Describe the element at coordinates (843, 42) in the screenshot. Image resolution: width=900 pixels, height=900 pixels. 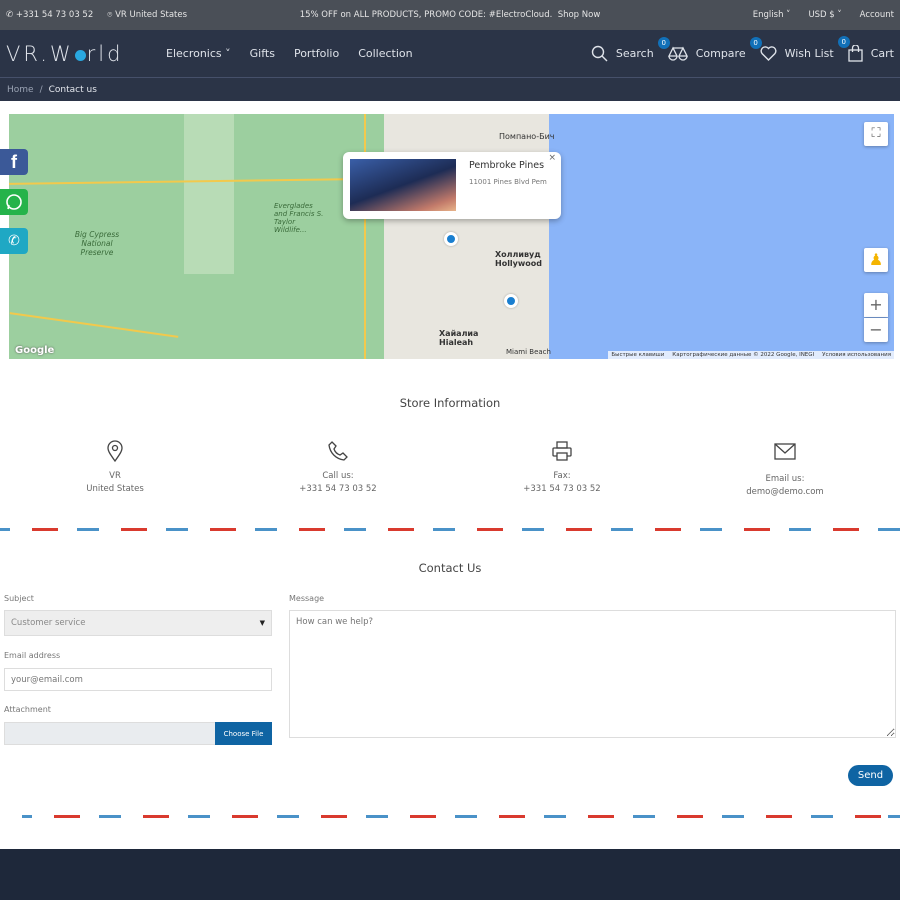
I see `cart-count-badge: 0` at that location.